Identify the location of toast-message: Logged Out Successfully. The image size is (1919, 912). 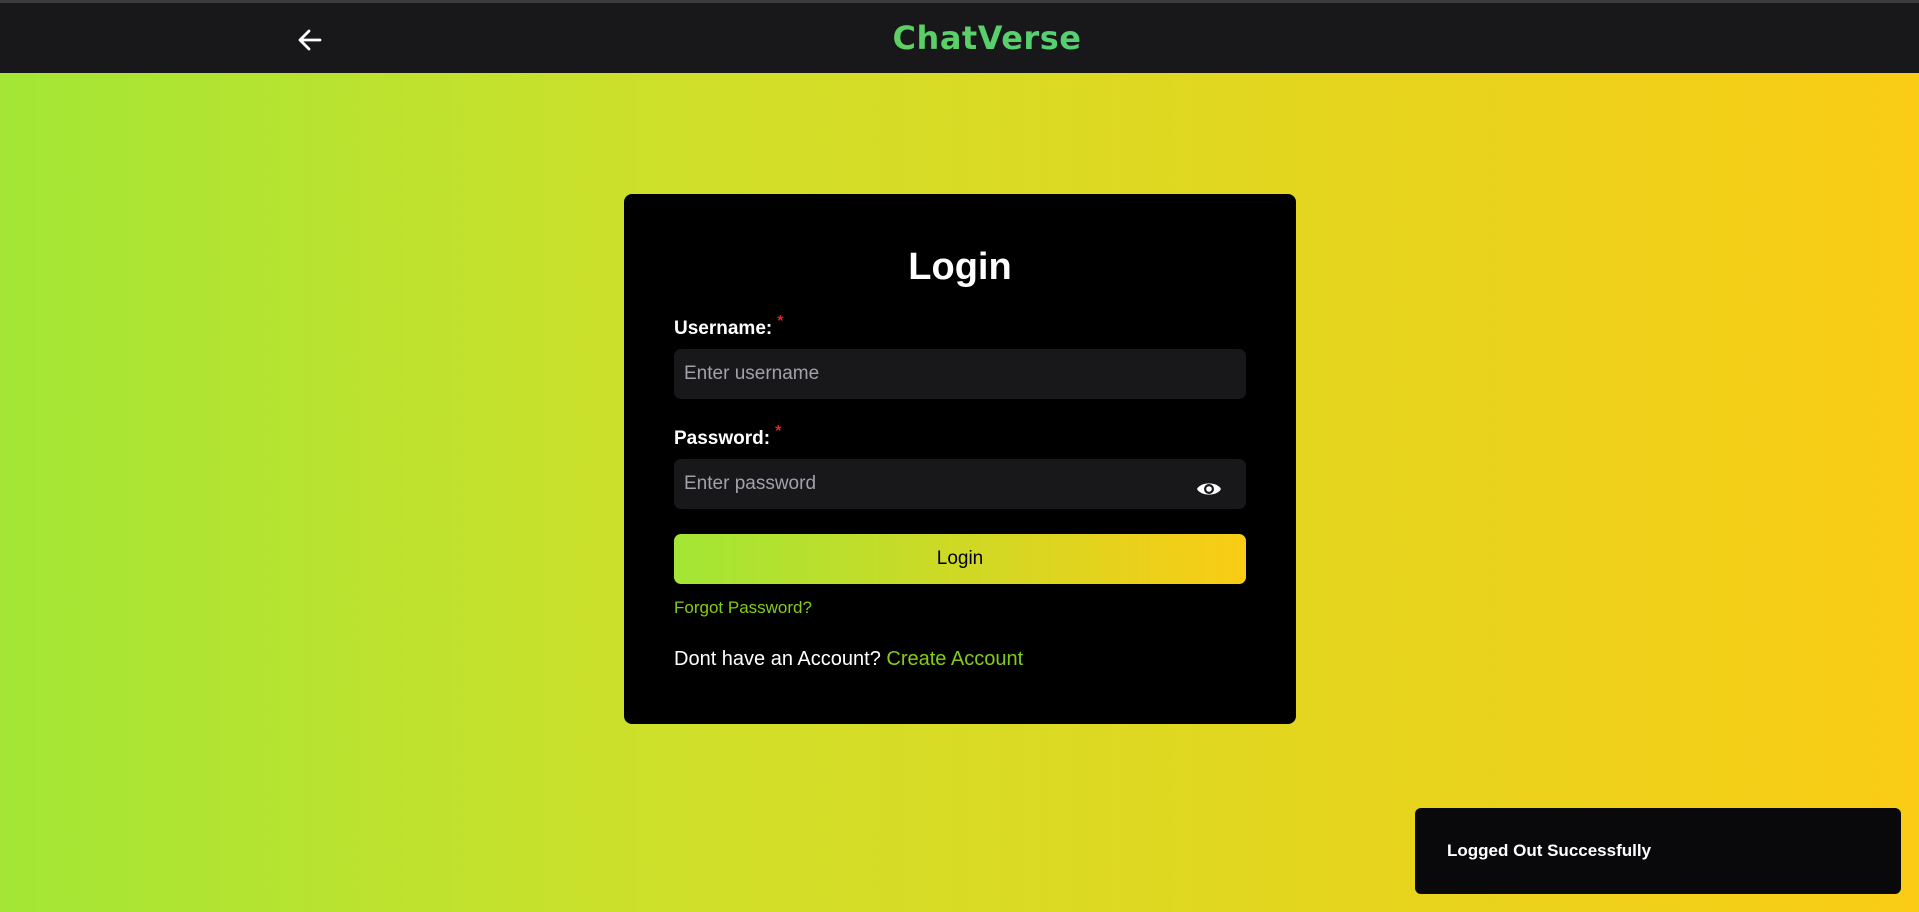
(1549, 850).